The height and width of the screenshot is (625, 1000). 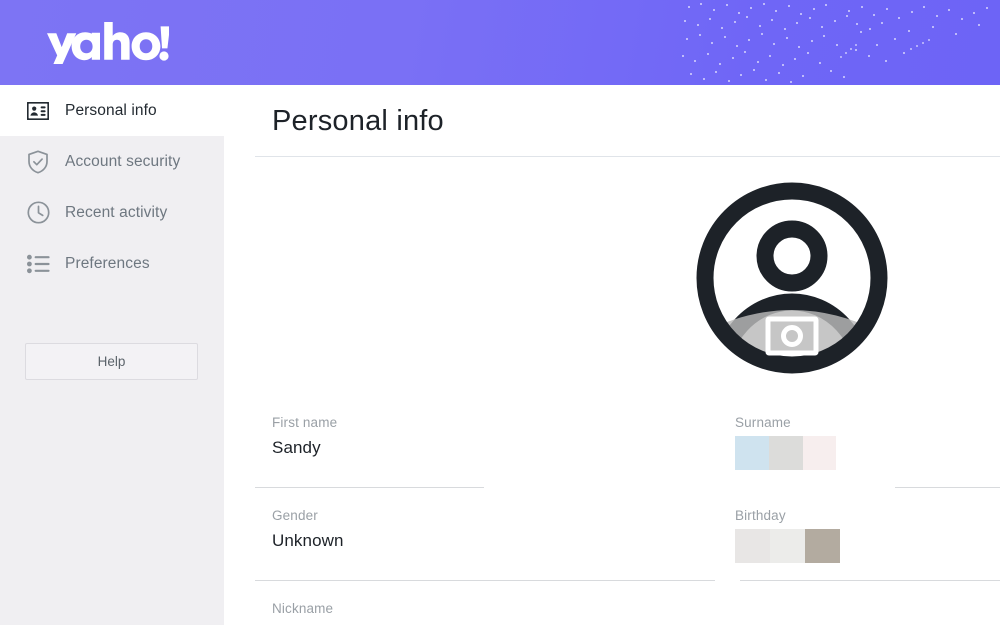 I want to click on sidebar-item-label: Personal info, so click(x=111, y=110).